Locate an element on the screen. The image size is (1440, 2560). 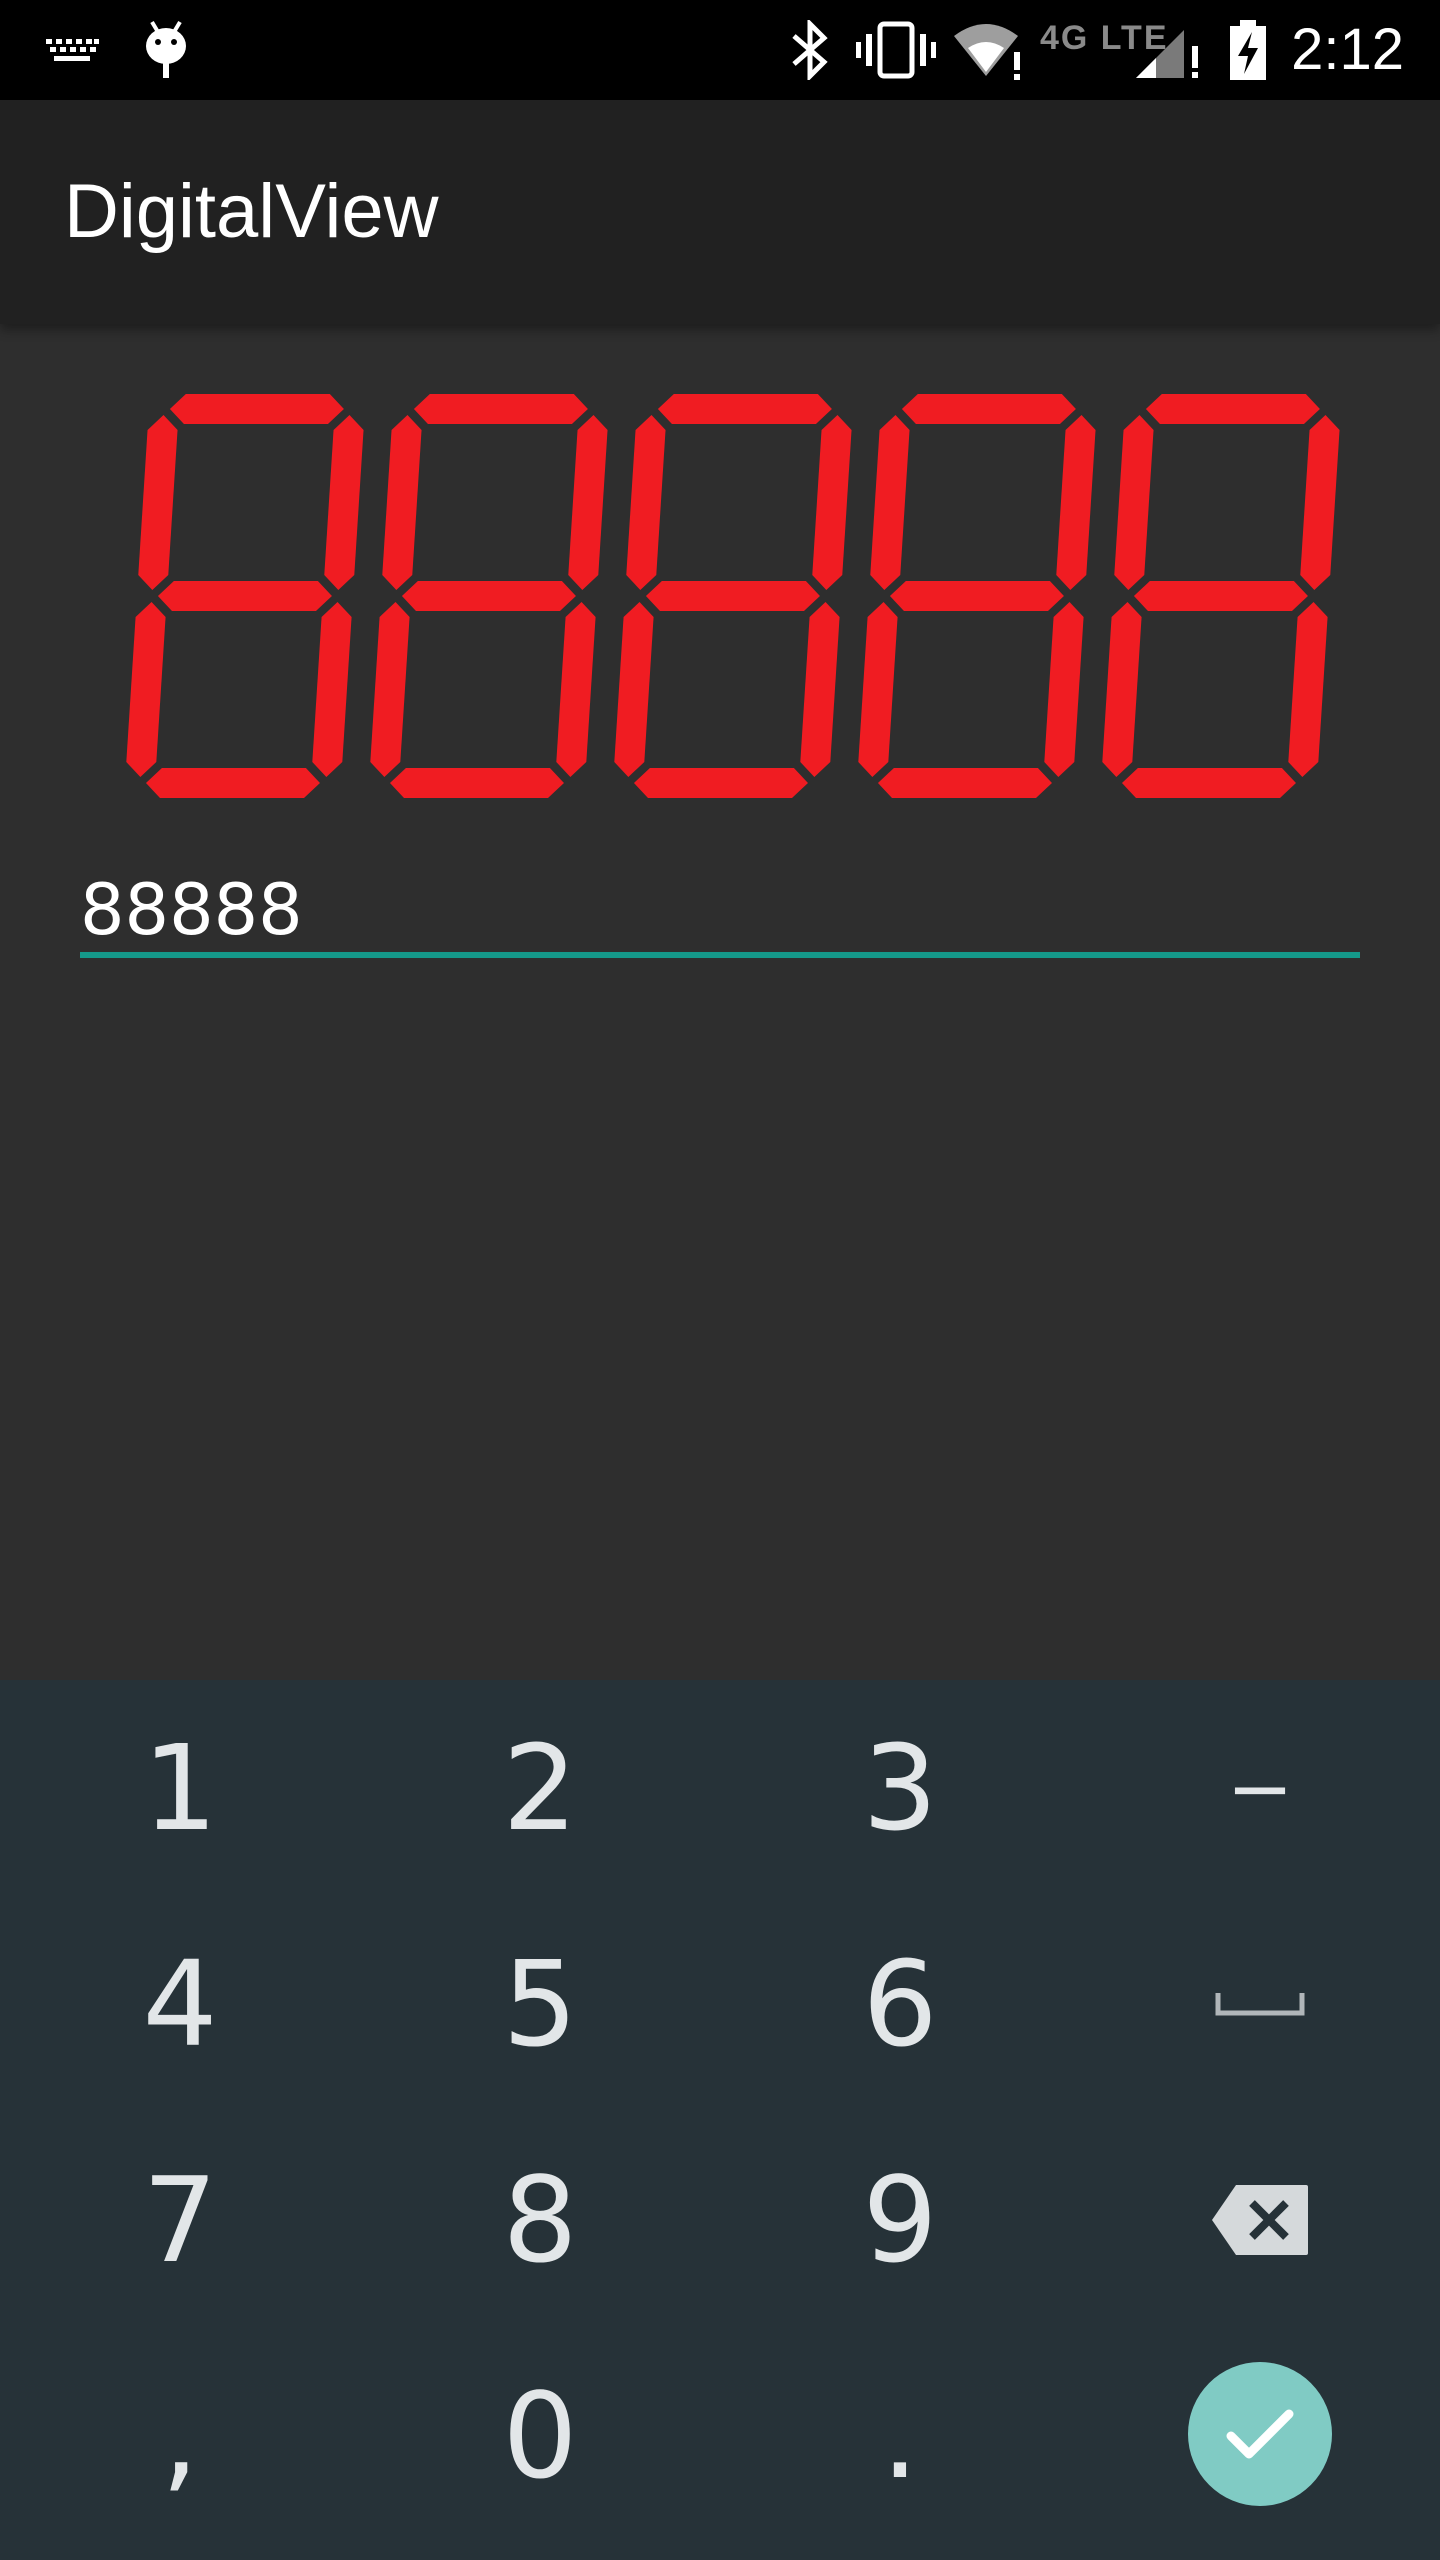
done-button is located at coordinates (1260, 2434).